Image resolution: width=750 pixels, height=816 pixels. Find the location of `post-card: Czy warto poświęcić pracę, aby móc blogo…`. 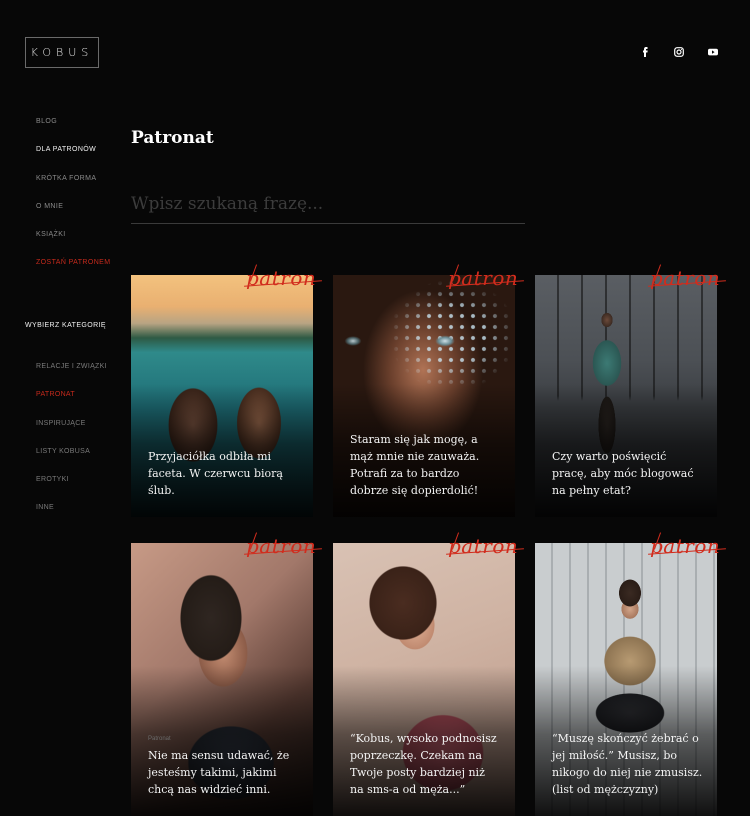

post-card: Czy warto poświęcić pracę, aby móc blogo… is located at coordinates (626, 396).